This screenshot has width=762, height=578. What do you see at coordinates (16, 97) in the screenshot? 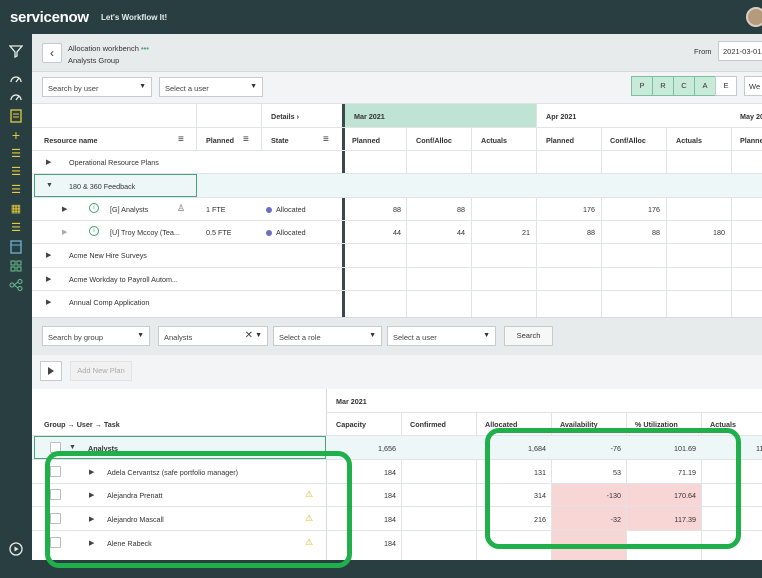
I see `gauge-icon` at bounding box center [16, 97].